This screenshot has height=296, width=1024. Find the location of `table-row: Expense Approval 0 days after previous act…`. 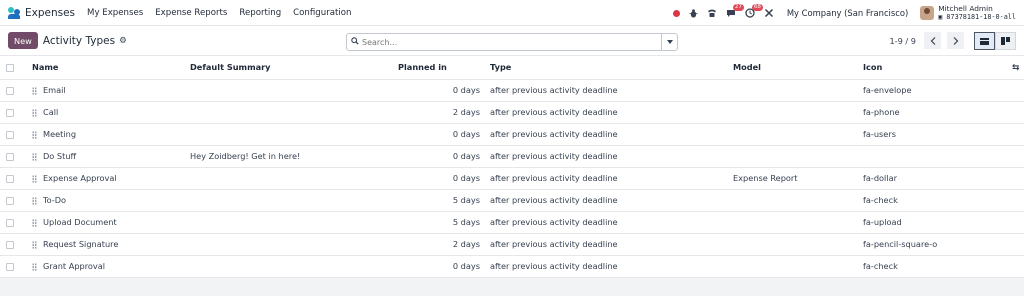

table-row: Expense Approval 0 days after previous act… is located at coordinates (512, 178).